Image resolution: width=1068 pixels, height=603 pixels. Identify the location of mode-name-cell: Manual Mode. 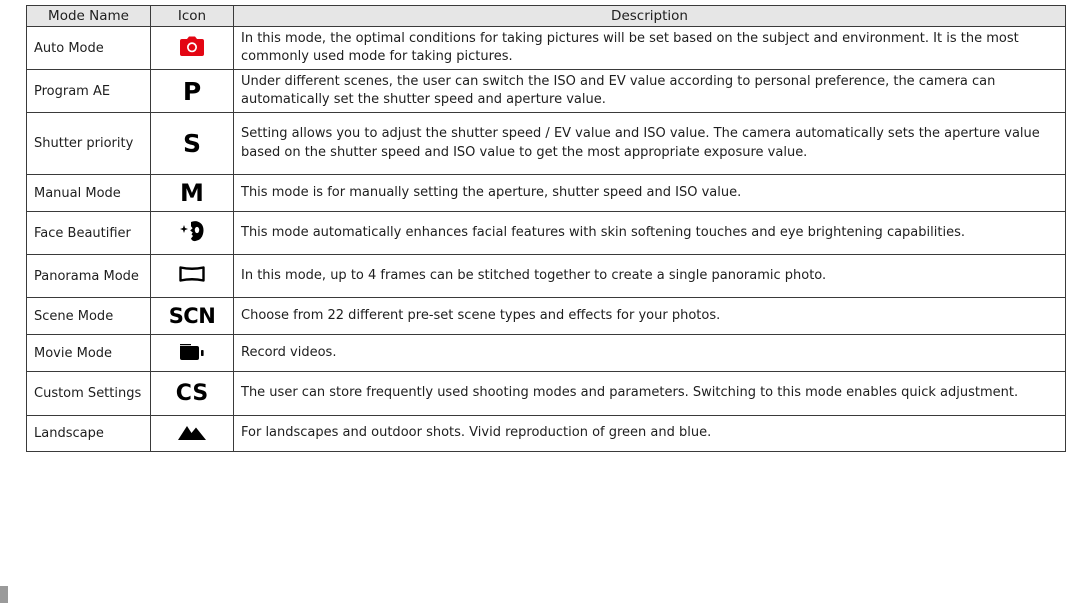
(88, 193).